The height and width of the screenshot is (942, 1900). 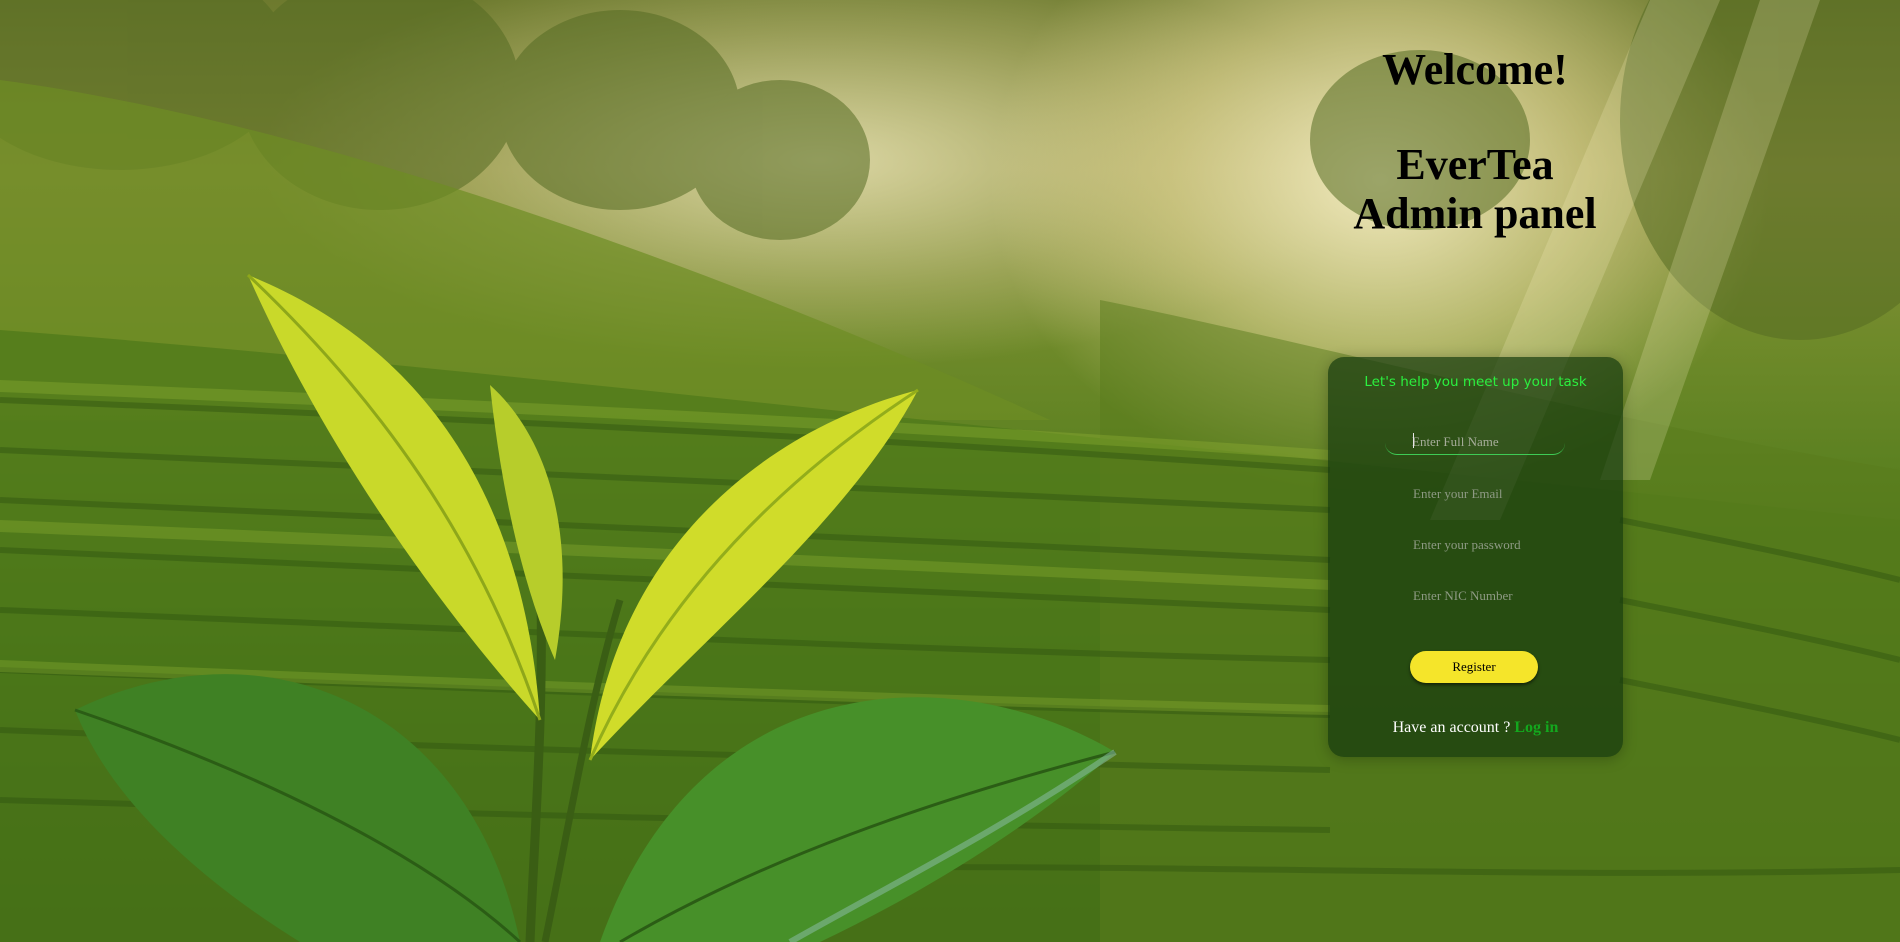 I want to click on password-input, so click(x=1476, y=545).